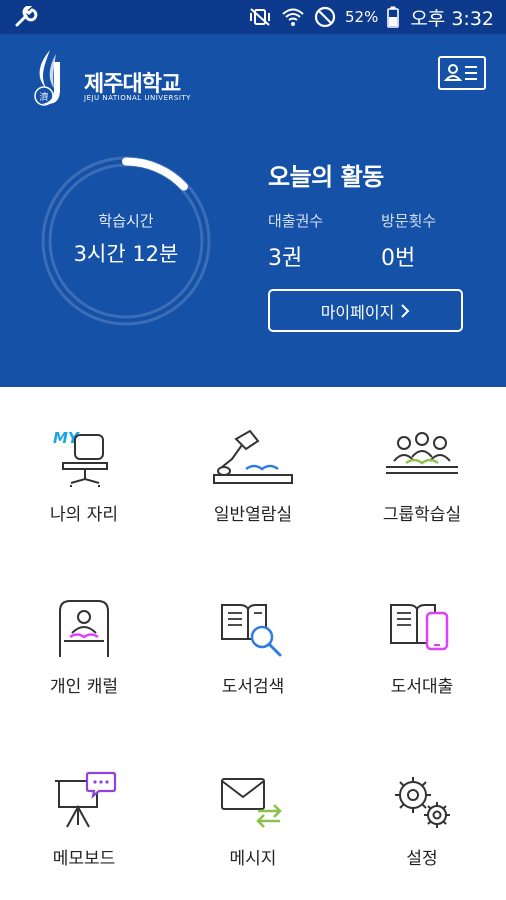 This screenshot has width=506, height=900. What do you see at coordinates (326, 177) in the screenshot?
I see `activity-title: 오늘의 활동` at bounding box center [326, 177].